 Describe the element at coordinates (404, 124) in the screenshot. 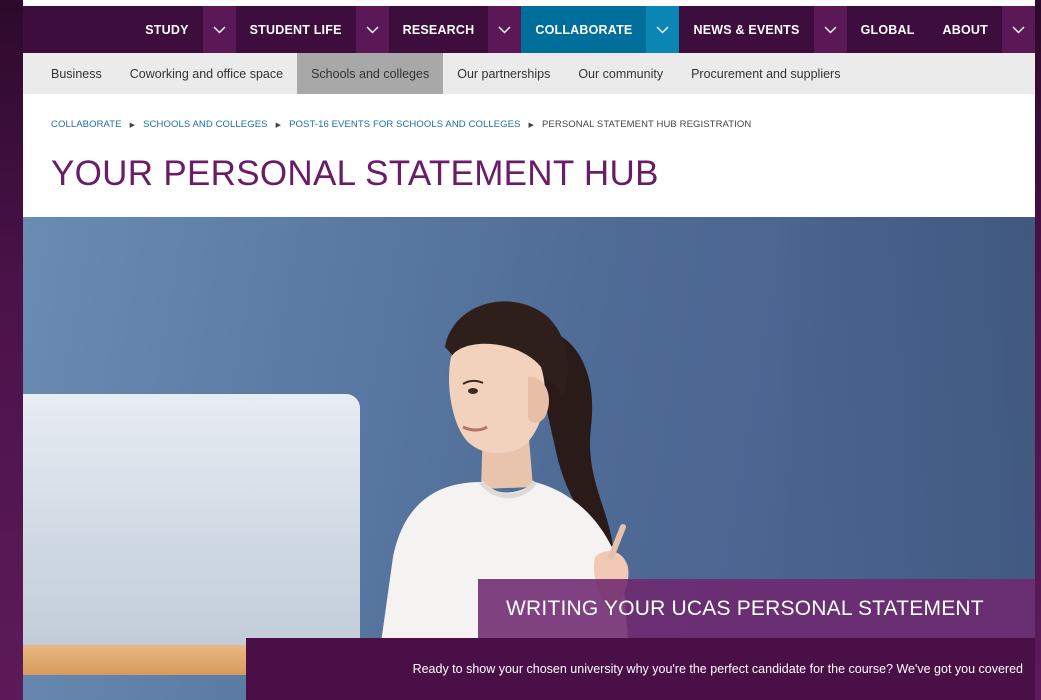

I see `breadcrumb-link-post16-events: POST-16 EVENTS FOR SCHOOLS AND COLLEGES` at that location.